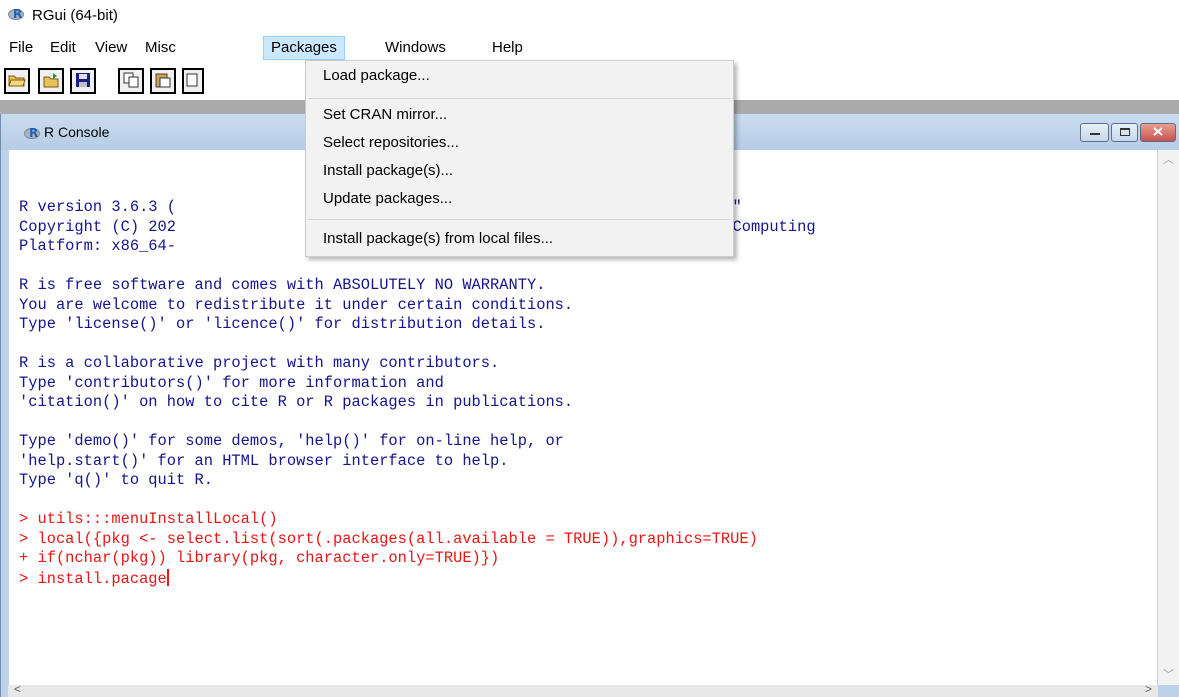  Describe the element at coordinates (77, 132) in the screenshot. I see `r-console-title: R Console` at that location.